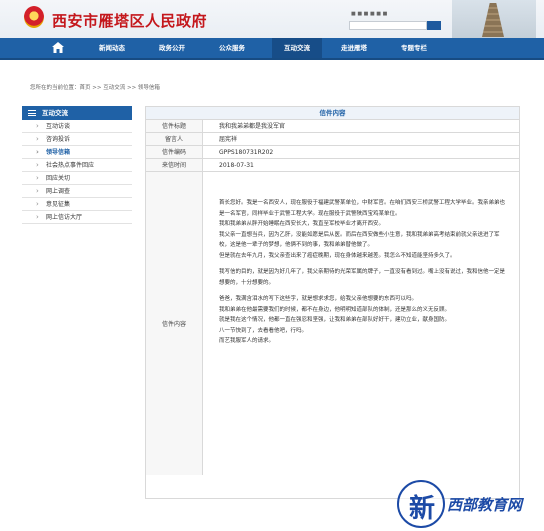  I want to click on sidebar-item-petition-hall: 网上信访大厅, so click(77, 217).